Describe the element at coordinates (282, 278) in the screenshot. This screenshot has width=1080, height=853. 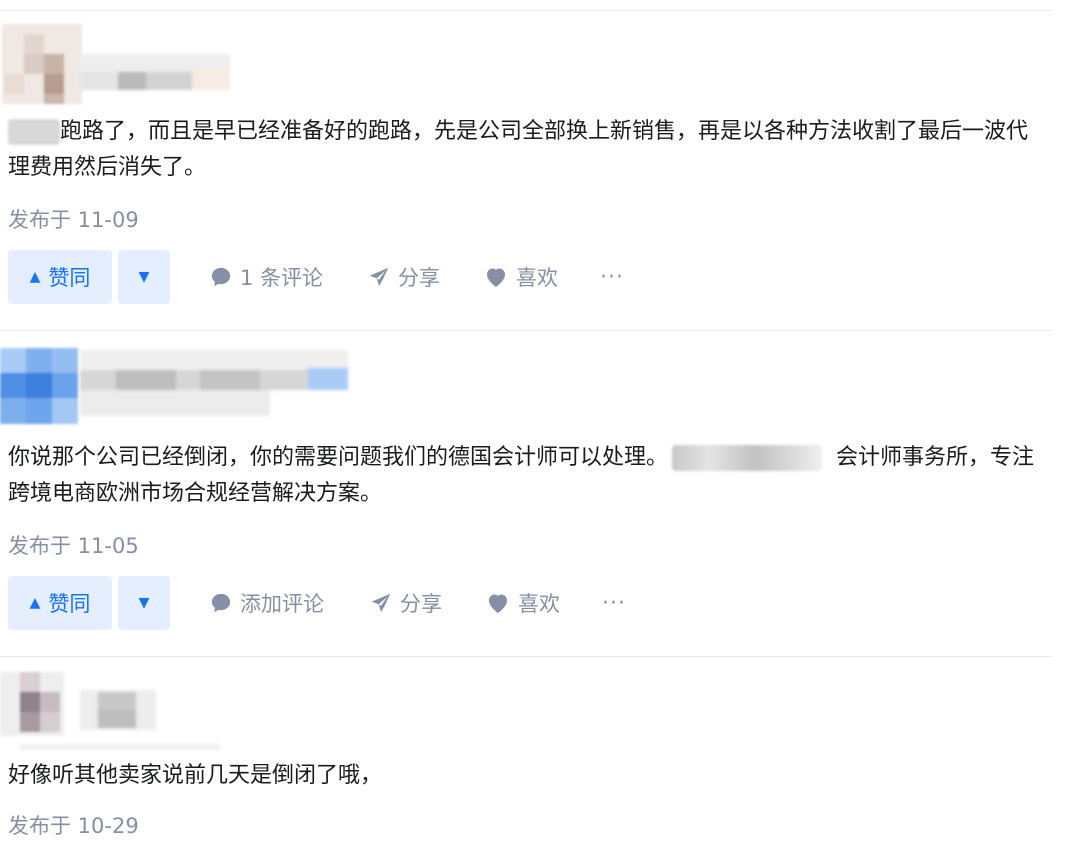
I see `comment-label: 1 条评论` at that location.